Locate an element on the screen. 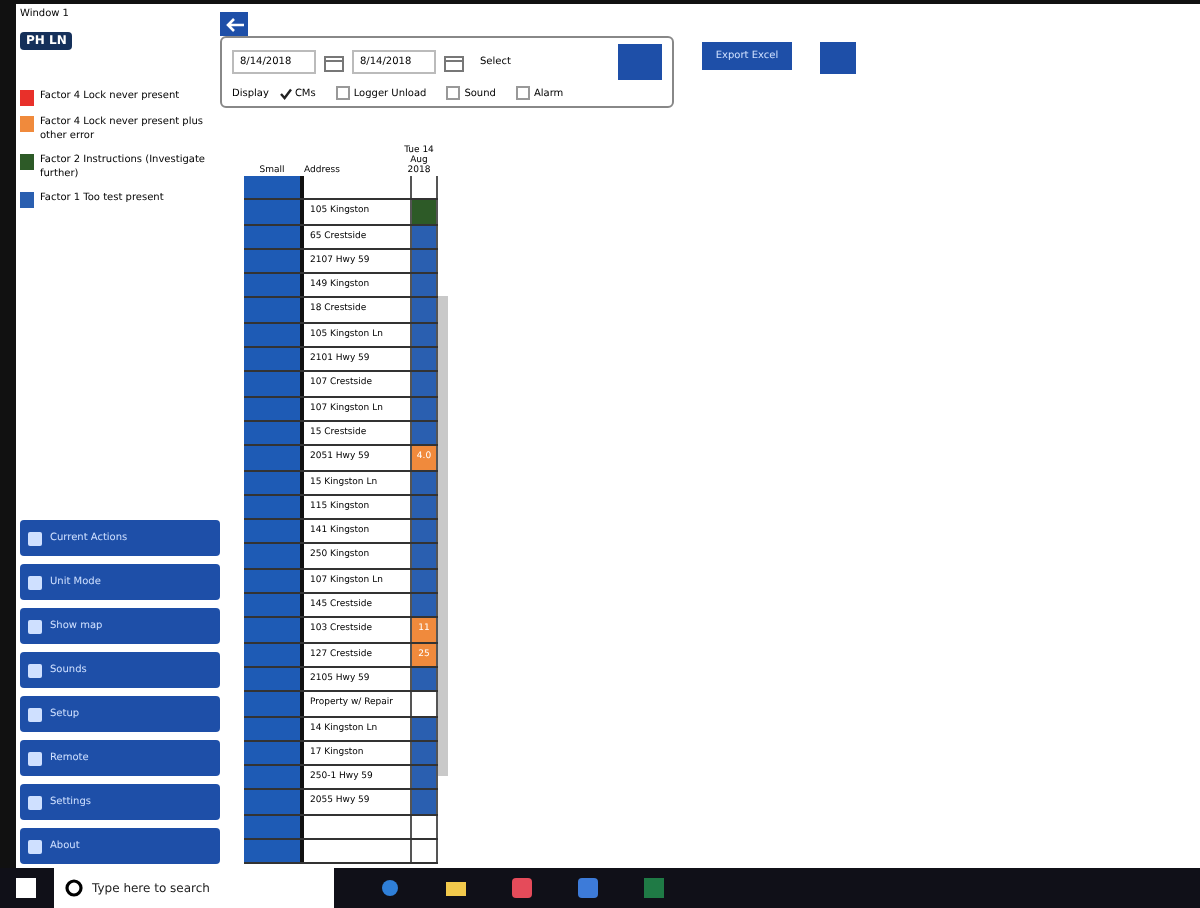 This screenshot has width=1200, height=908. back-arrow-icon is located at coordinates (234, 24).